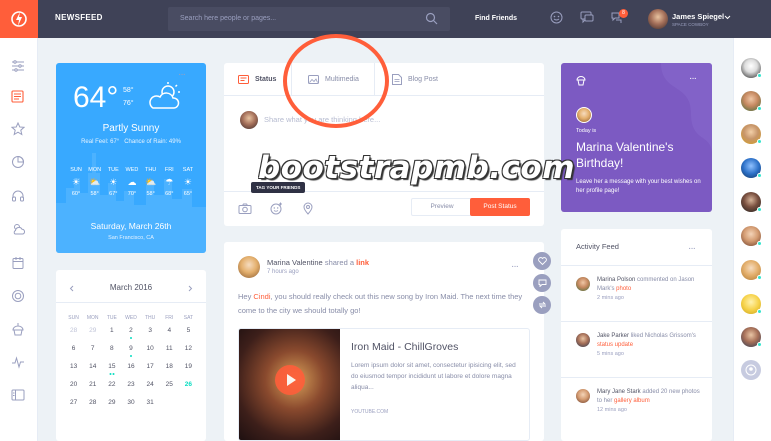  I want to click on post-more-options: ···, so click(515, 265).